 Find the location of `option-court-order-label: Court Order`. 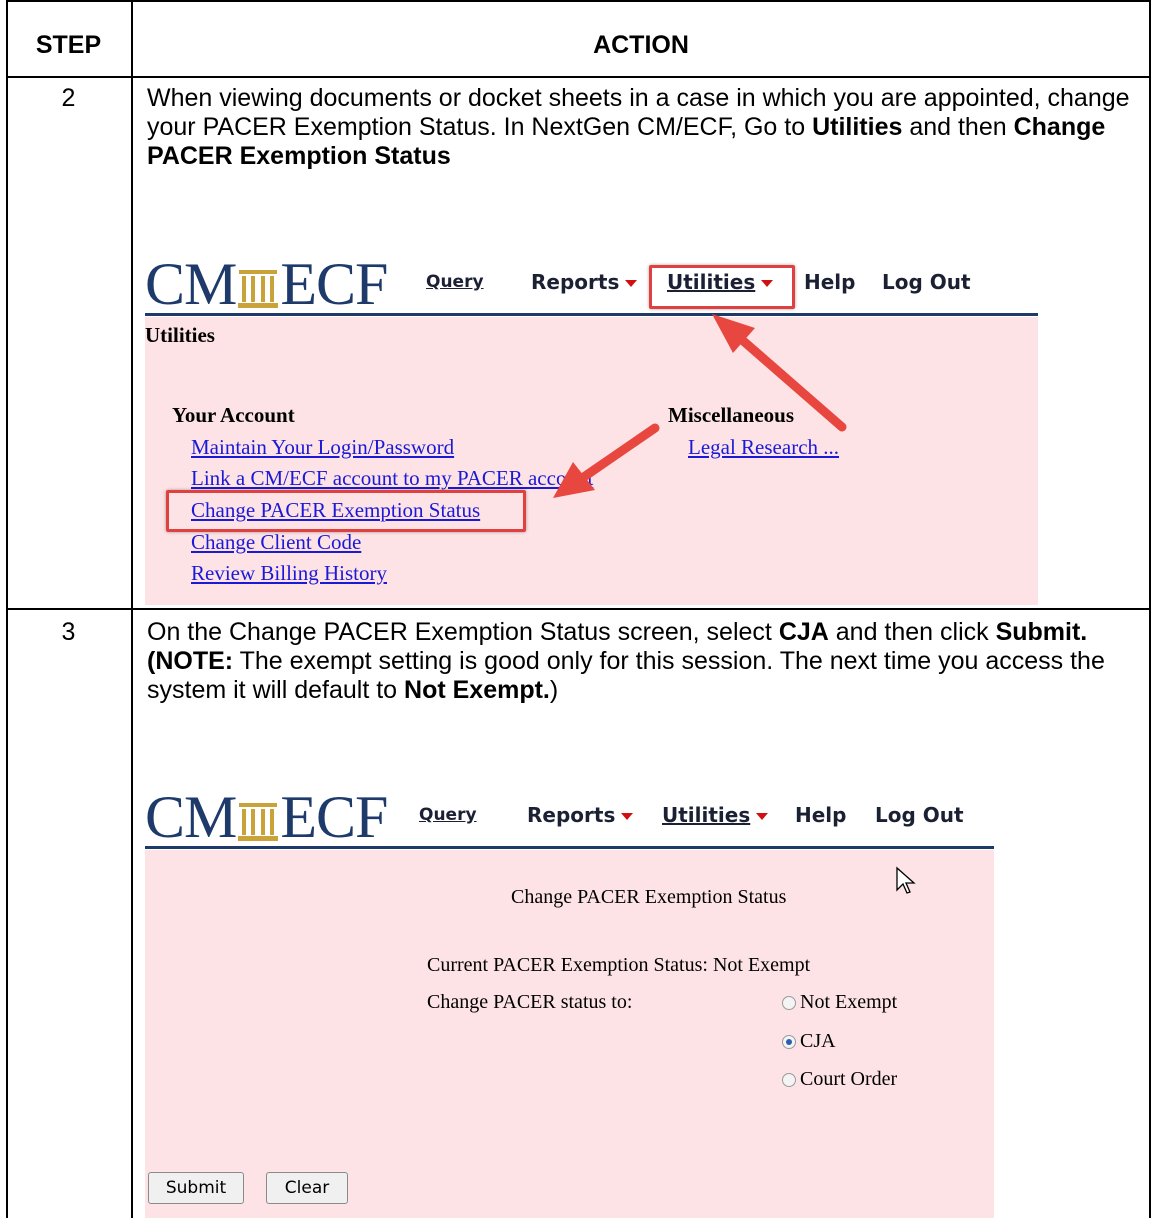

option-court-order-label: Court Order is located at coordinates (849, 1079).